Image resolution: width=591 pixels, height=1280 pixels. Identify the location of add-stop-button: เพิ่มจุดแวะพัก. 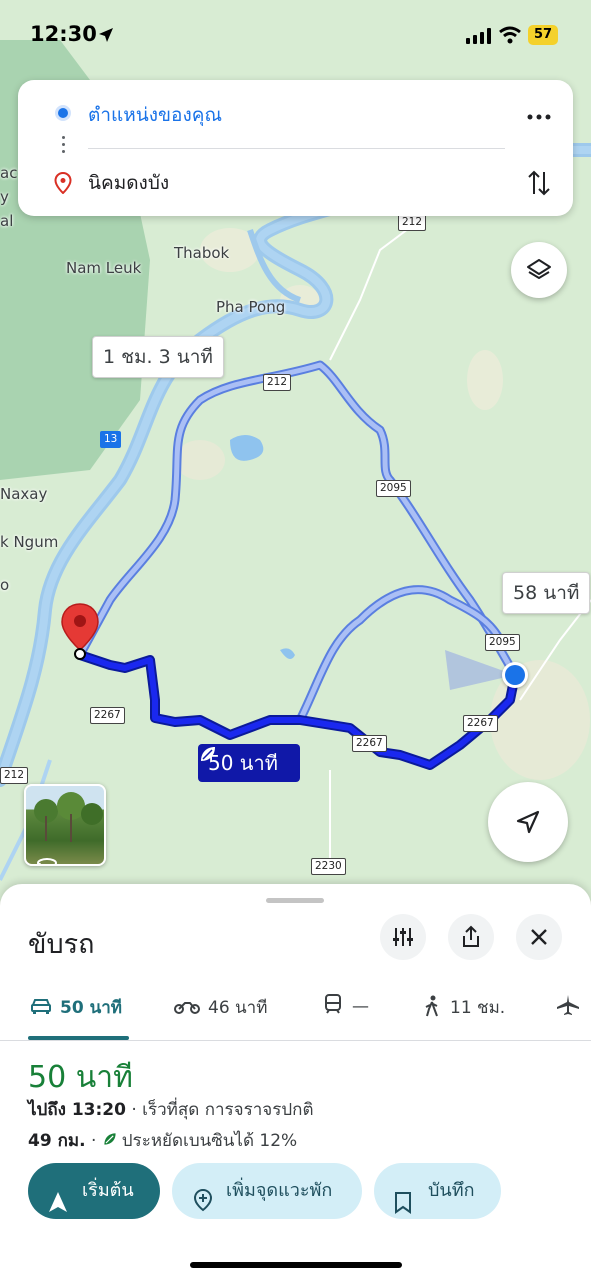
(267, 1191).